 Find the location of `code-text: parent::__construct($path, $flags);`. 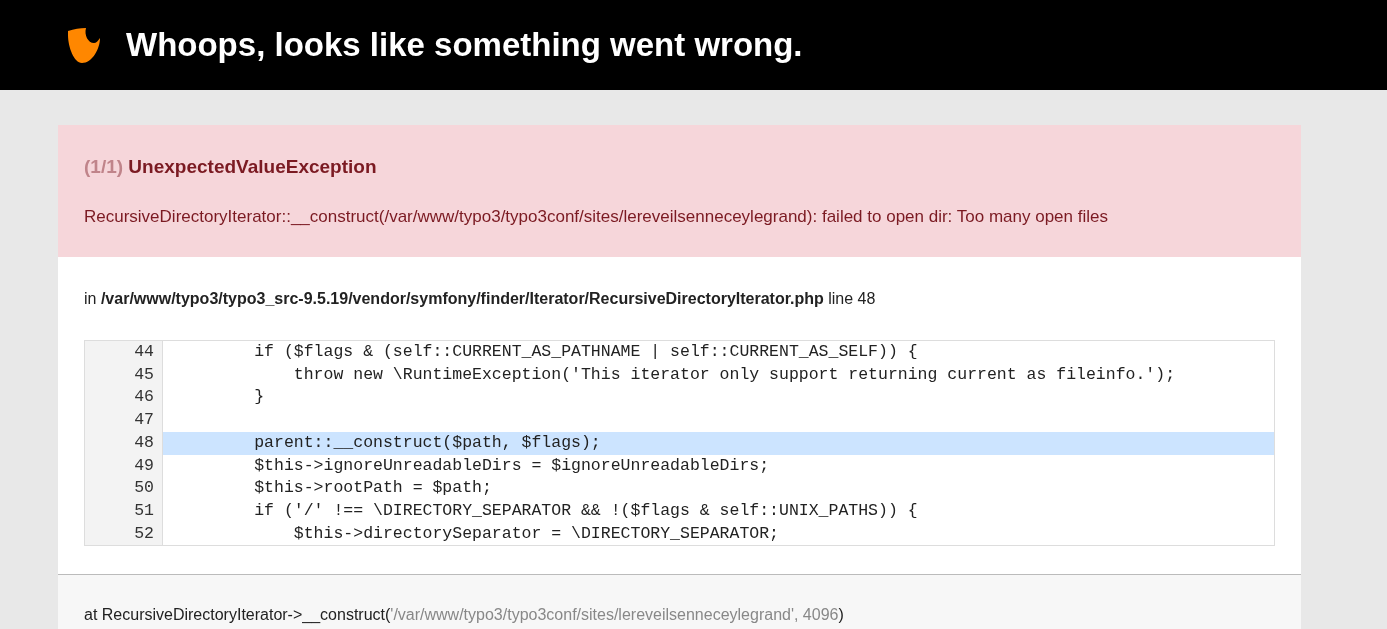

code-text: parent::__construct($path, $flags); is located at coordinates (718, 443).